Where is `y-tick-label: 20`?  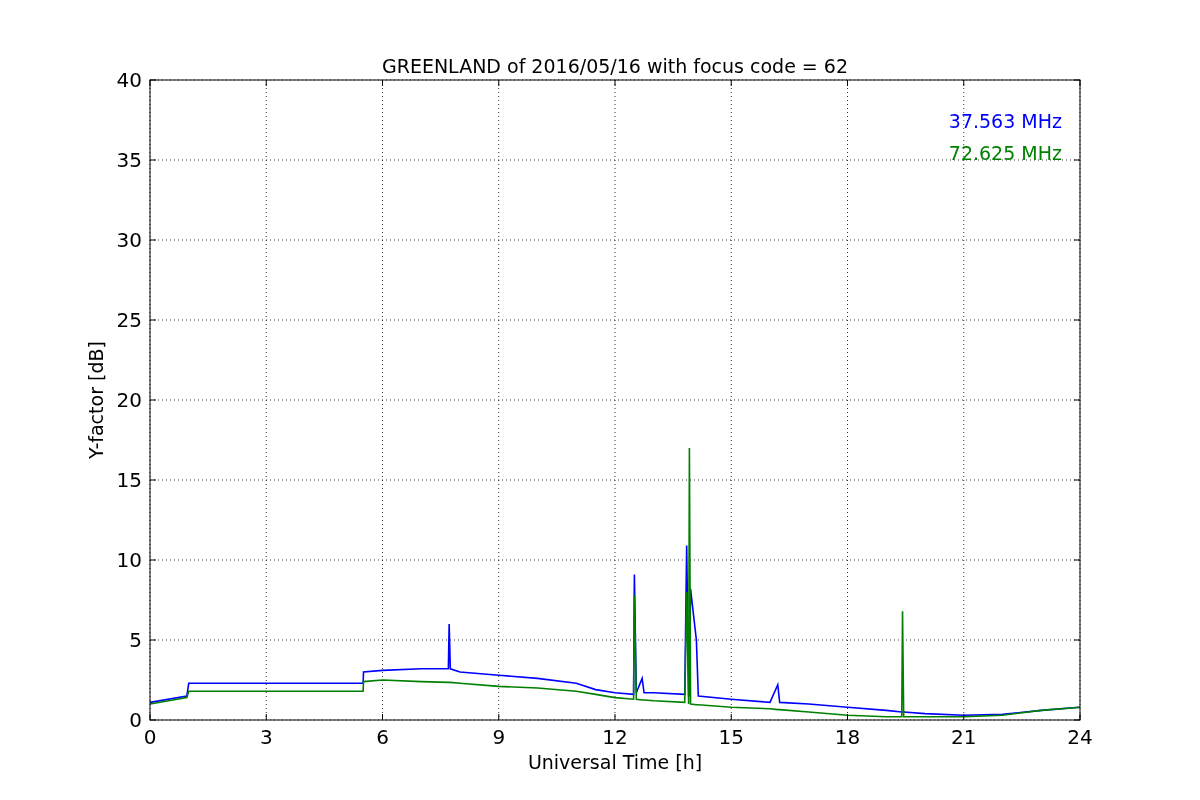
y-tick-label: 20 is located at coordinates (129, 400).